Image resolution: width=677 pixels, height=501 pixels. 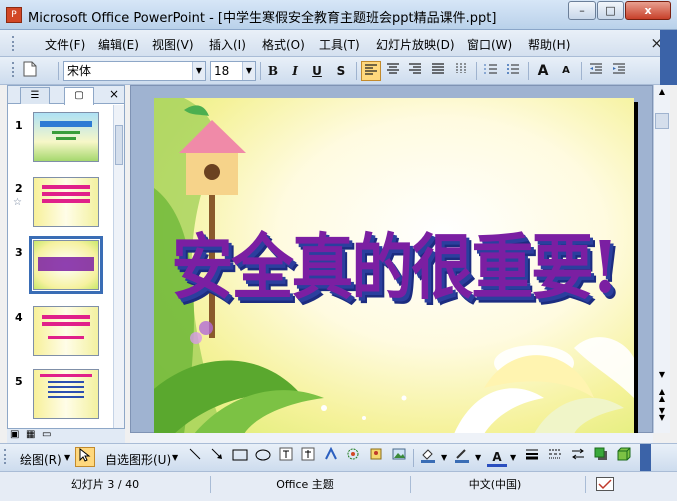 I want to click on menu-grip-handle, so click(x=13, y=43).